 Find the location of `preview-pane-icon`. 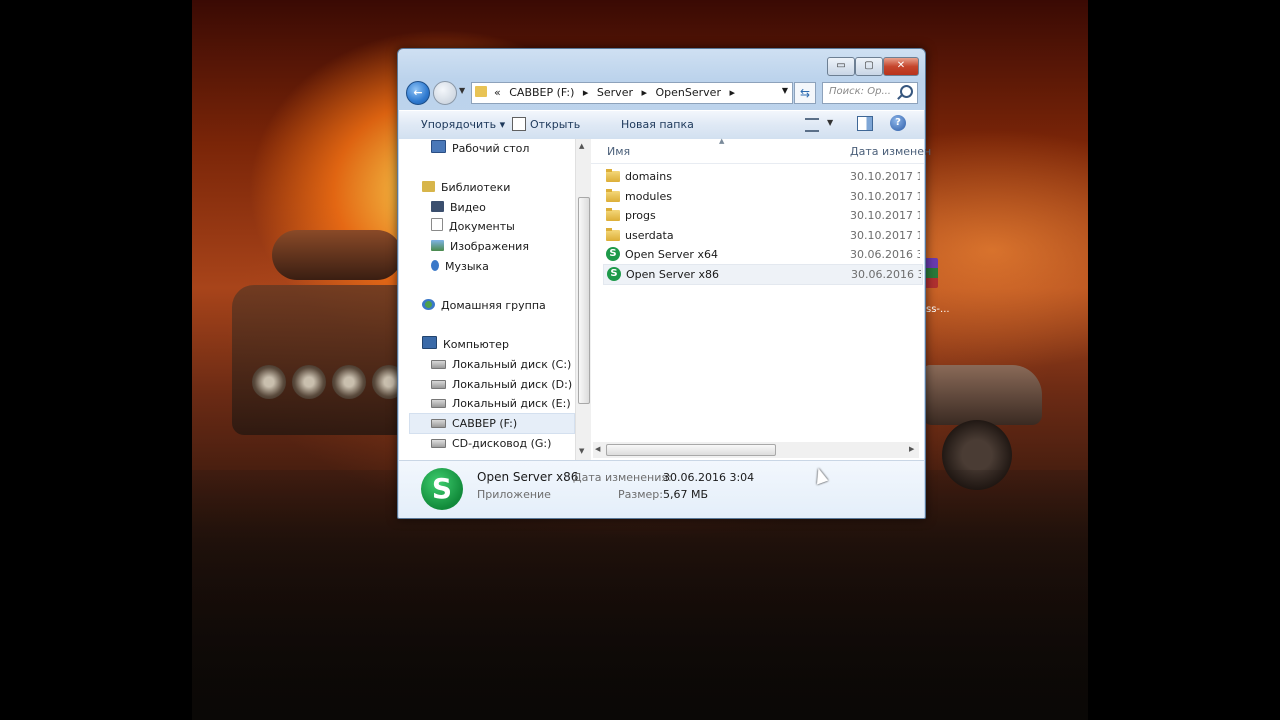

preview-pane-icon is located at coordinates (865, 123).